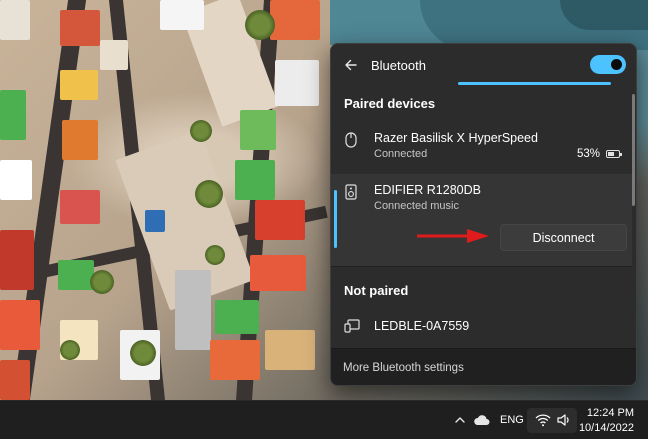  What do you see at coordinates (422, 326) in the screenshot?
I see `device-name: LEDBLE-0A7559` at bounding box center [422, 326].